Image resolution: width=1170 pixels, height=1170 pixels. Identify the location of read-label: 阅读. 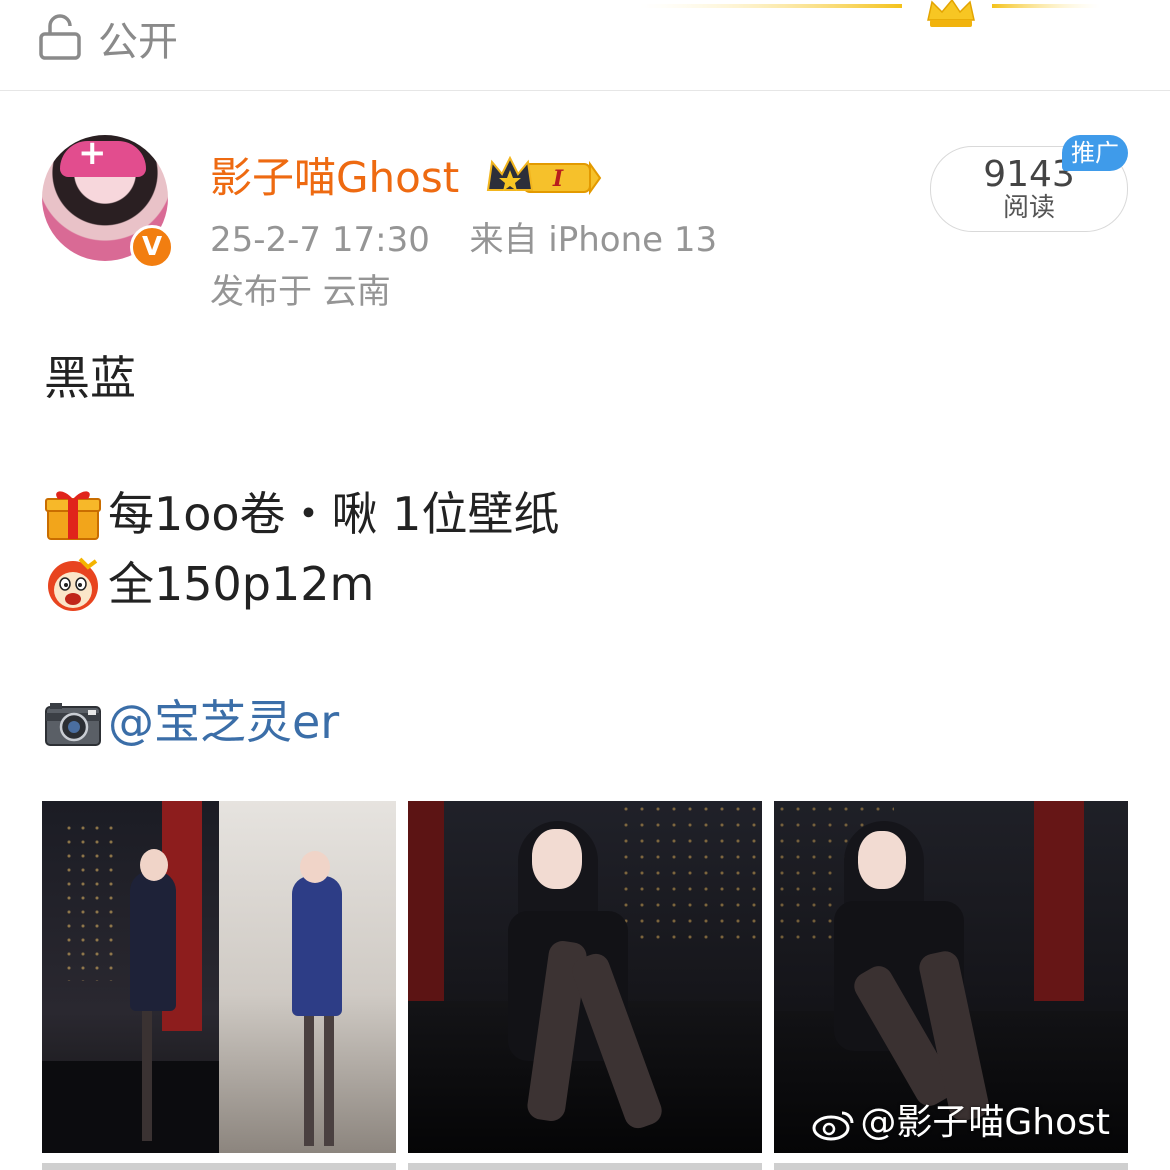
(1028, 208).